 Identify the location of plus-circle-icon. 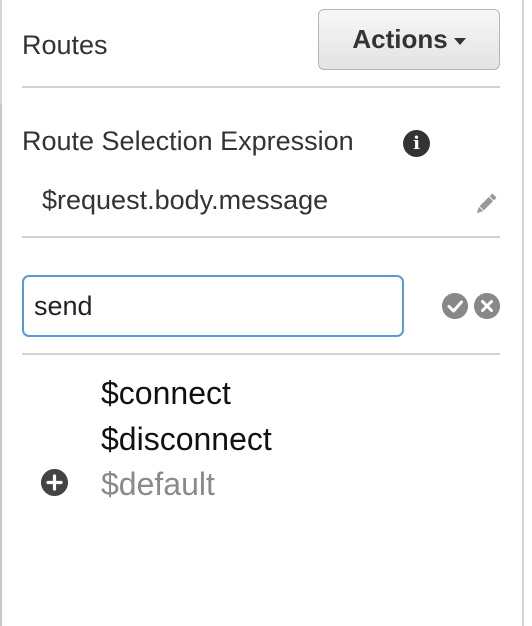
(54, 482).